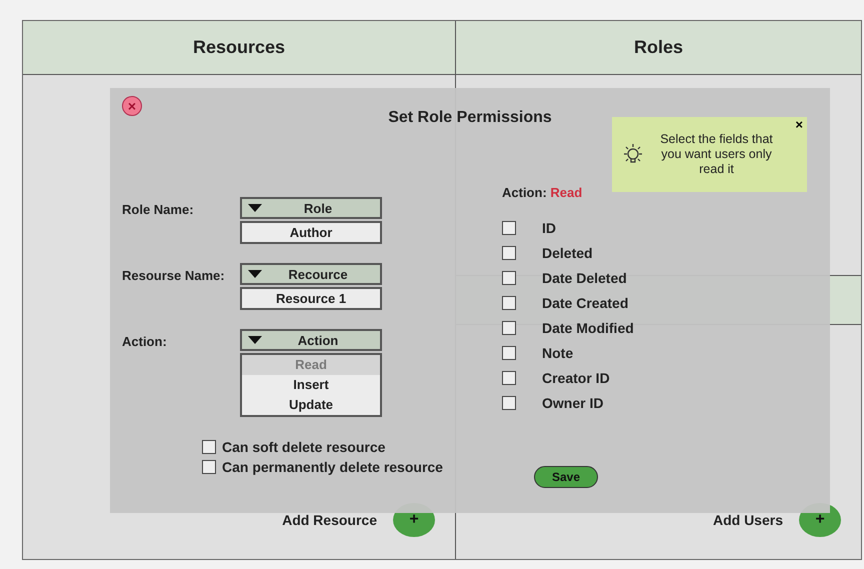  What do you see at coordinates (658, 48) in the screenshot?
I see `panel-header: Roles` at bounding box center [658, 48].